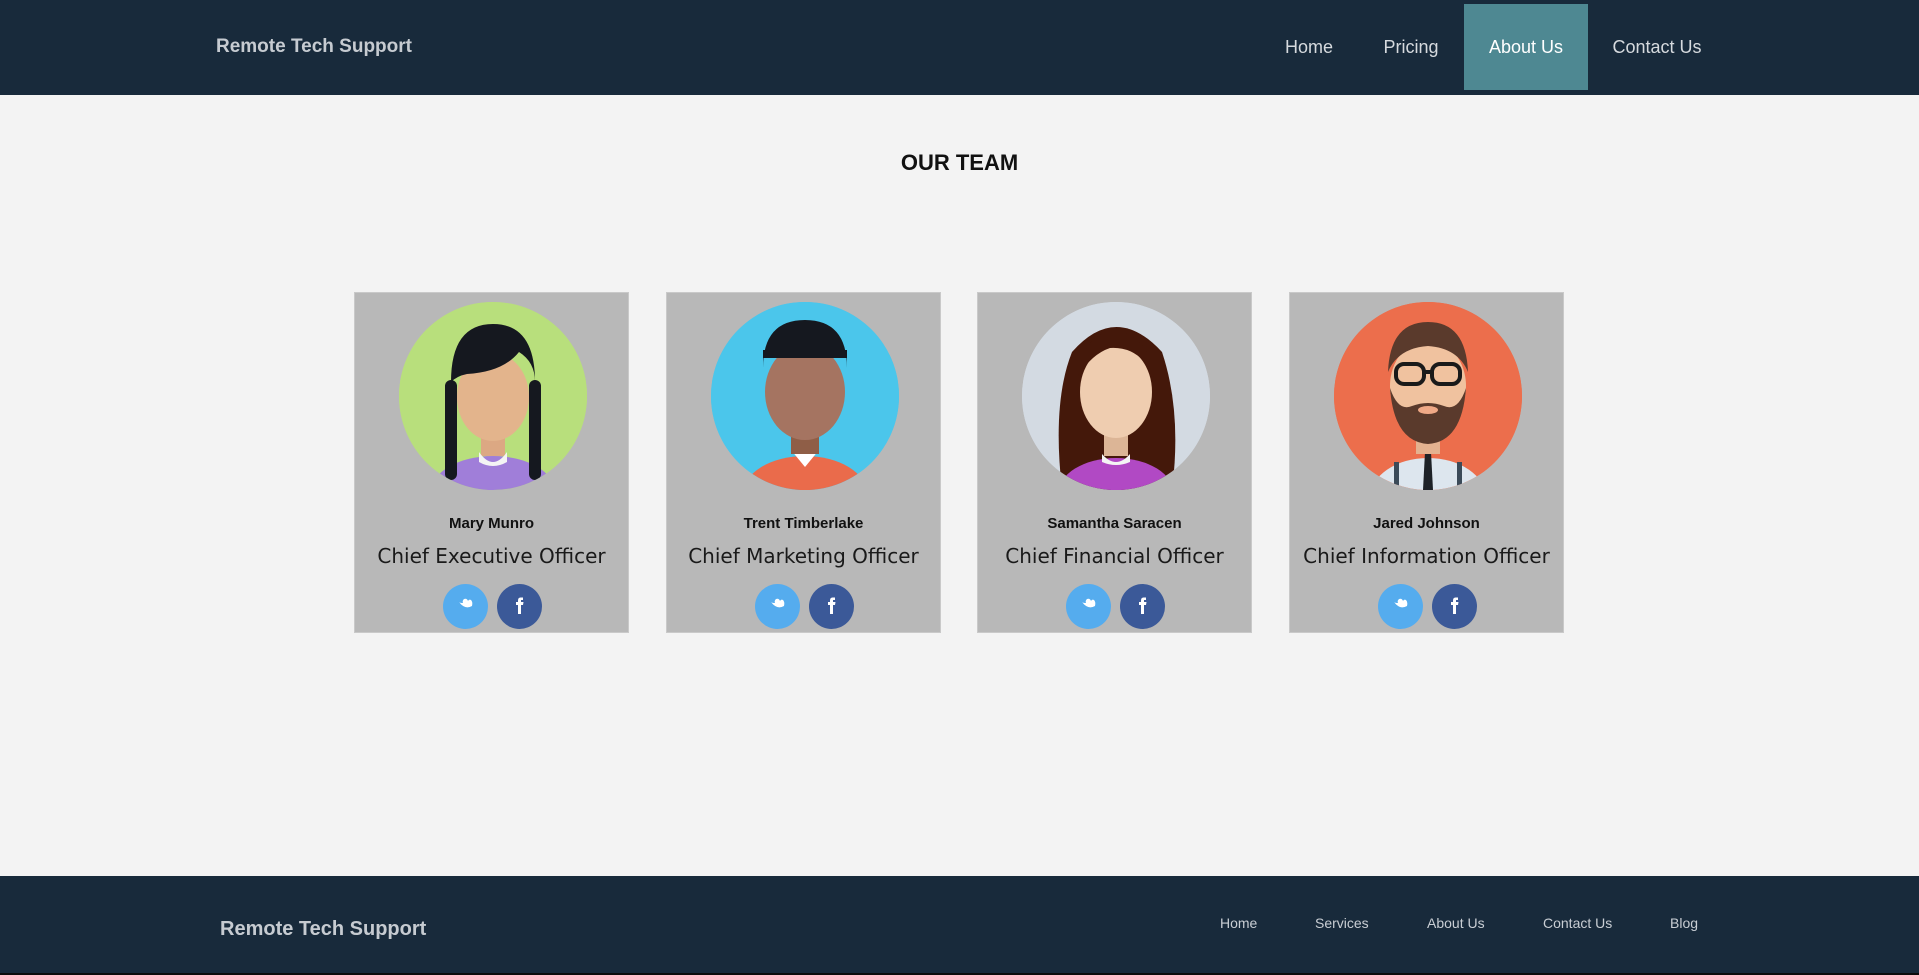  Describe the element at coordinates (959, 162) in the screenshot. I see `page-title: OUR TEAM` at that location.